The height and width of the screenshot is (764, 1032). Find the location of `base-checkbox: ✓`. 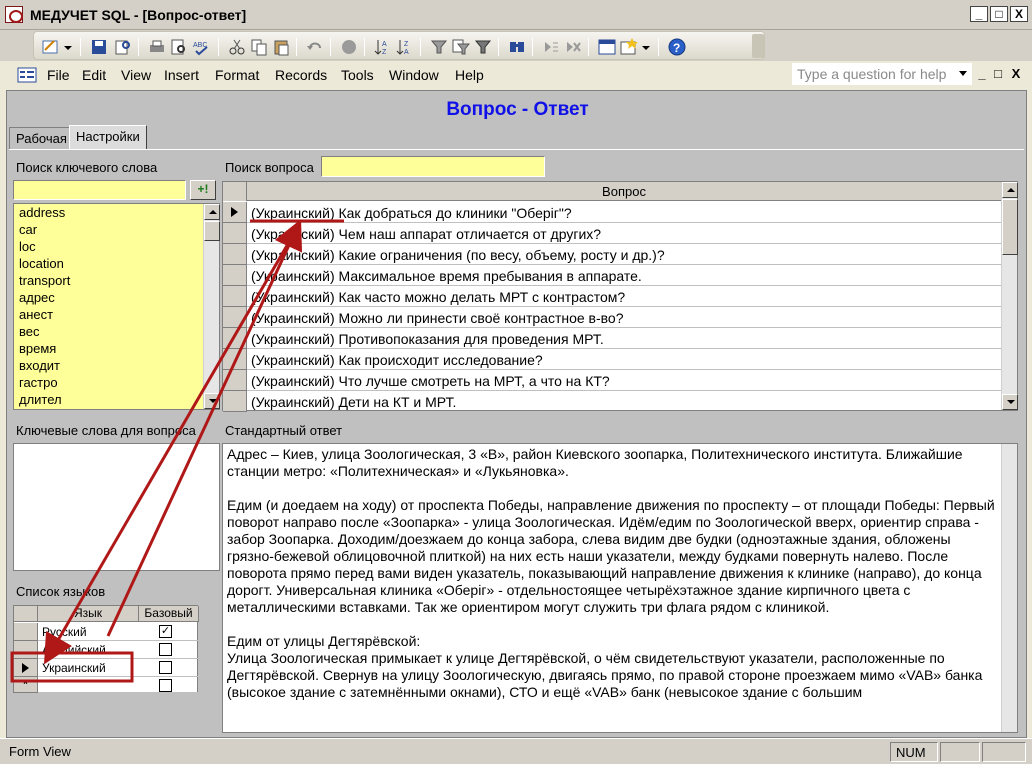

base-checkbox: ✓ is located at coordinates (165, 631).